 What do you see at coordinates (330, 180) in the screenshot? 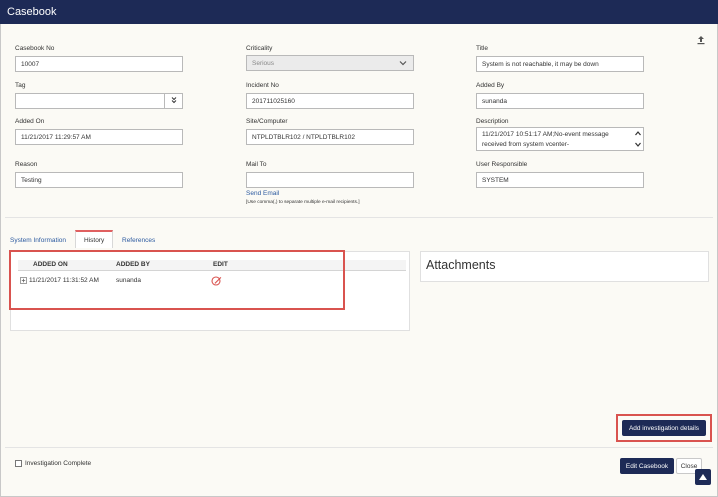
I see `mail-to-field` at bounding box center [330, 180].